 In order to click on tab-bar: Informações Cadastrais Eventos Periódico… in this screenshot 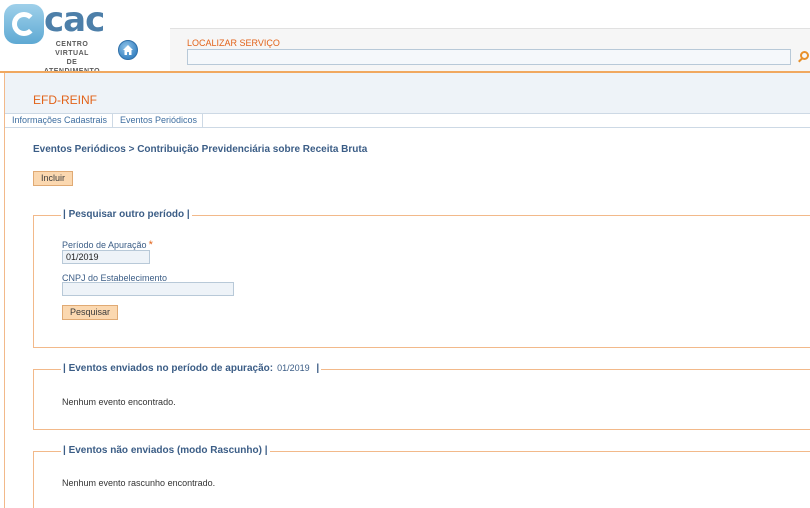, I will do `click(407, 120)`.